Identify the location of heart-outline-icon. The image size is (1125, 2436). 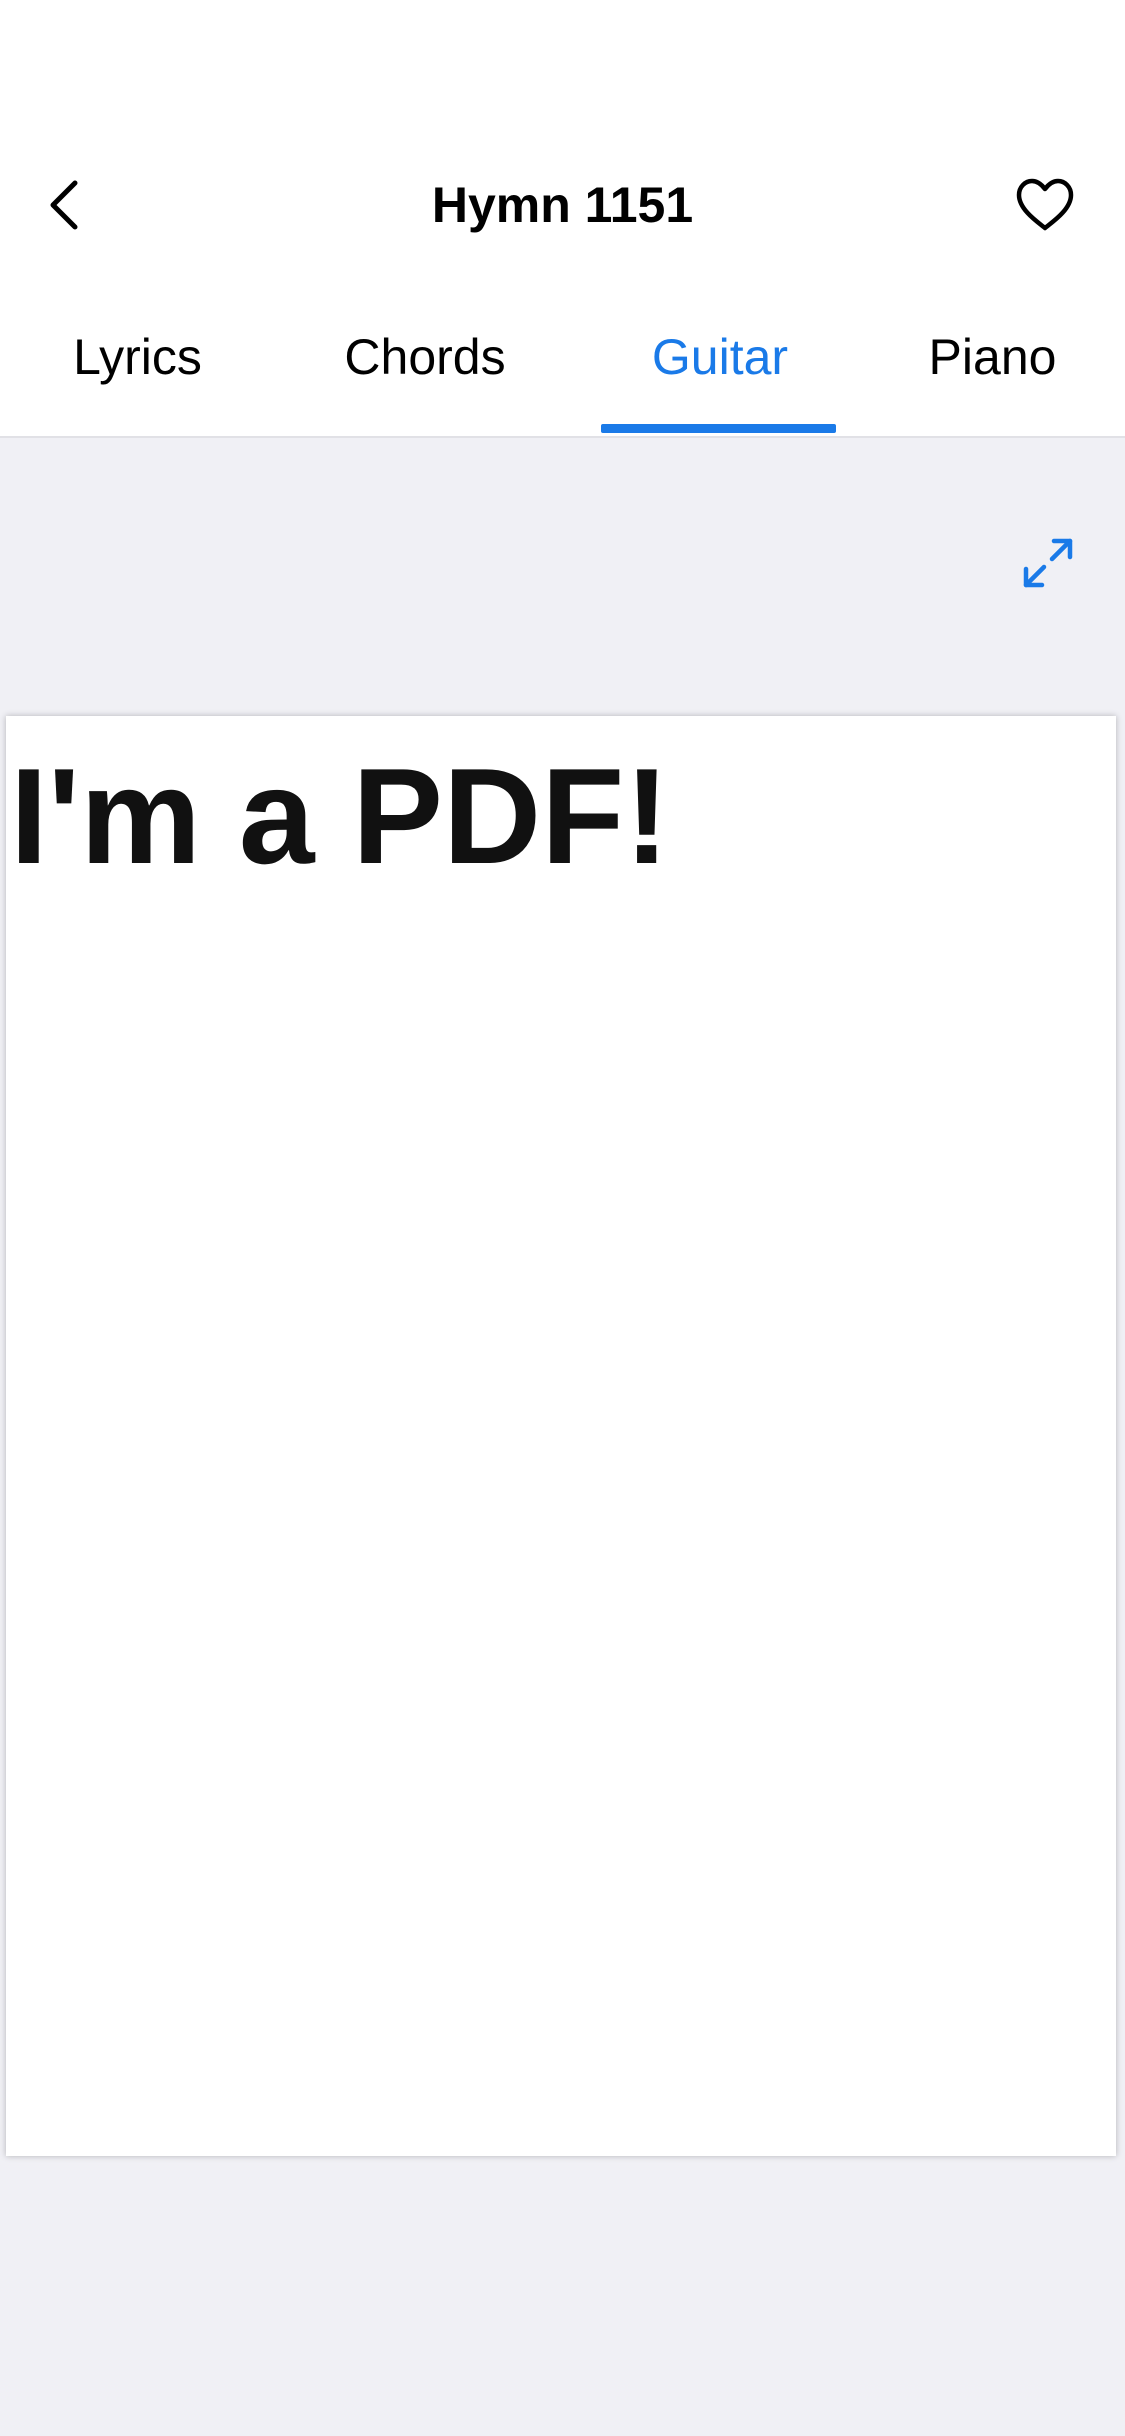
(1045, 204).